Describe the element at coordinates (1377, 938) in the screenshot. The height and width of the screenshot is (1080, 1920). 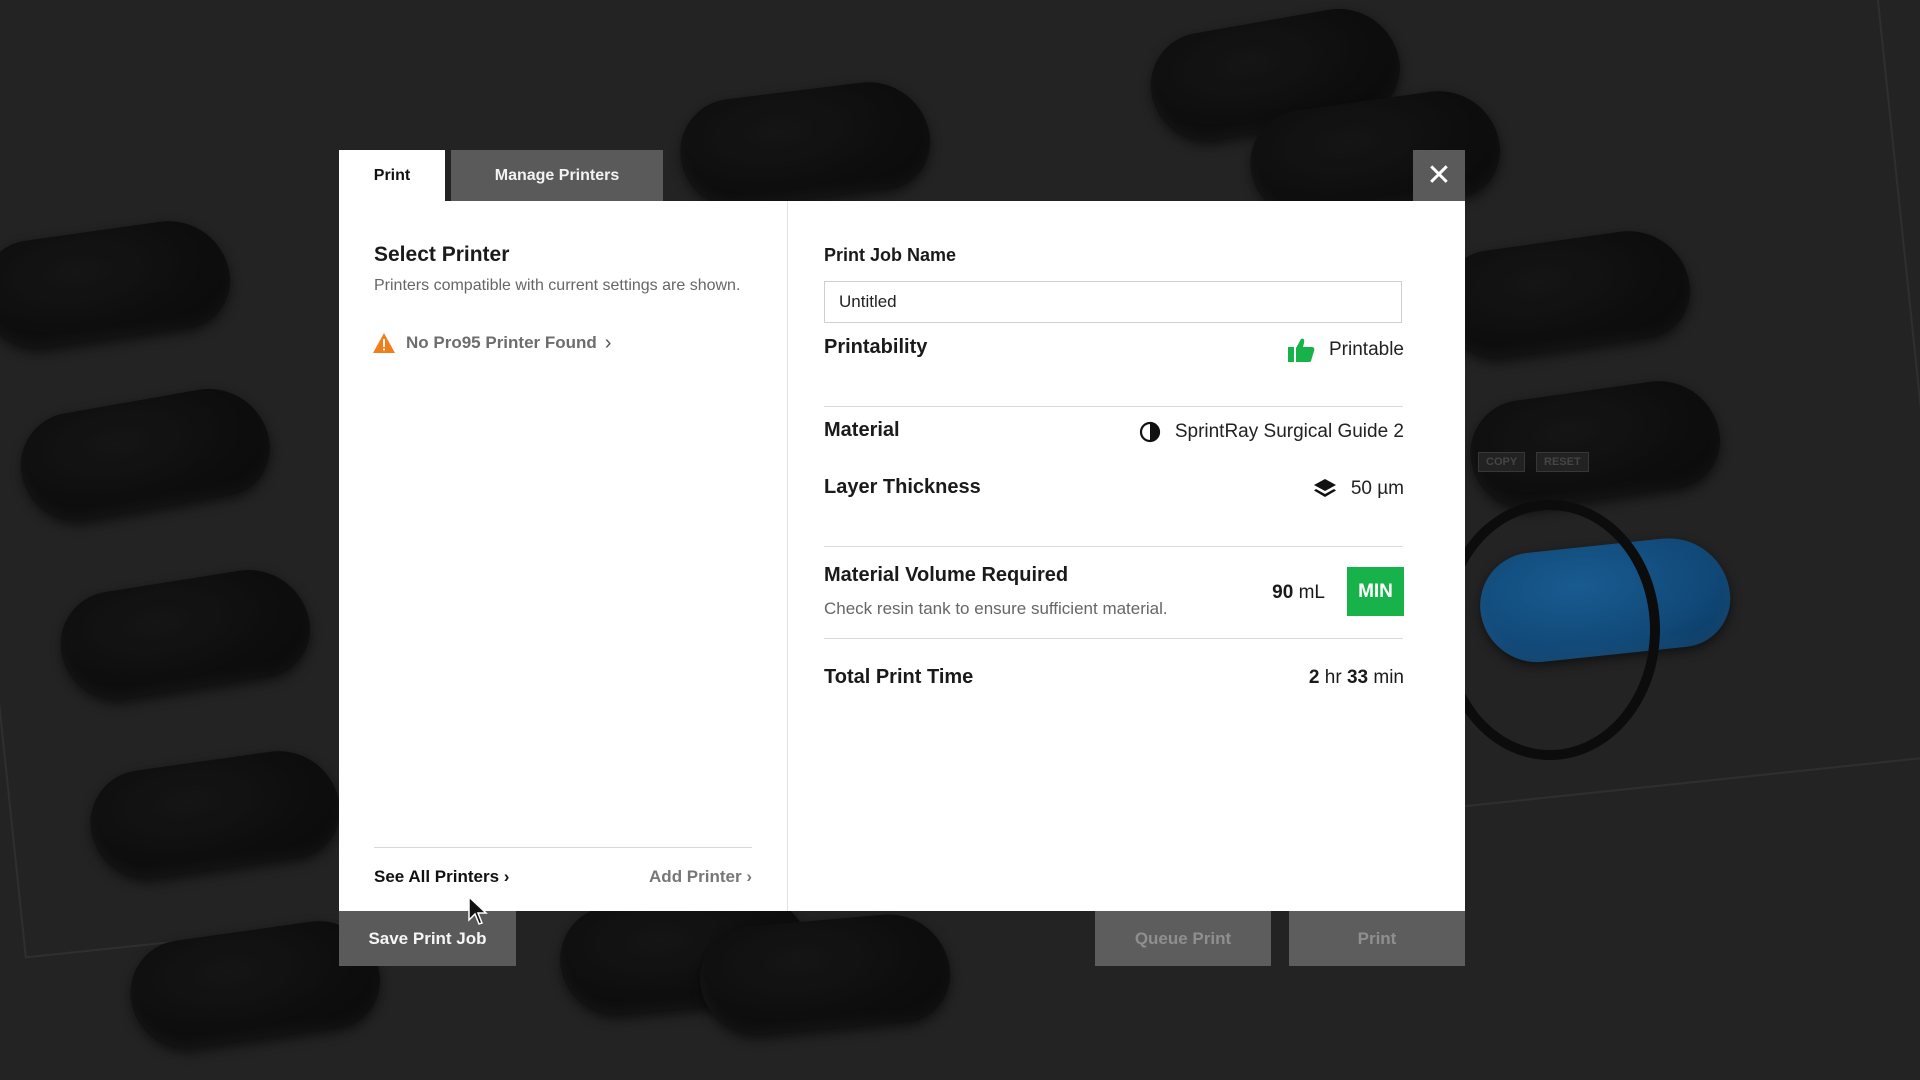
I see `print-button: Print` at that location.